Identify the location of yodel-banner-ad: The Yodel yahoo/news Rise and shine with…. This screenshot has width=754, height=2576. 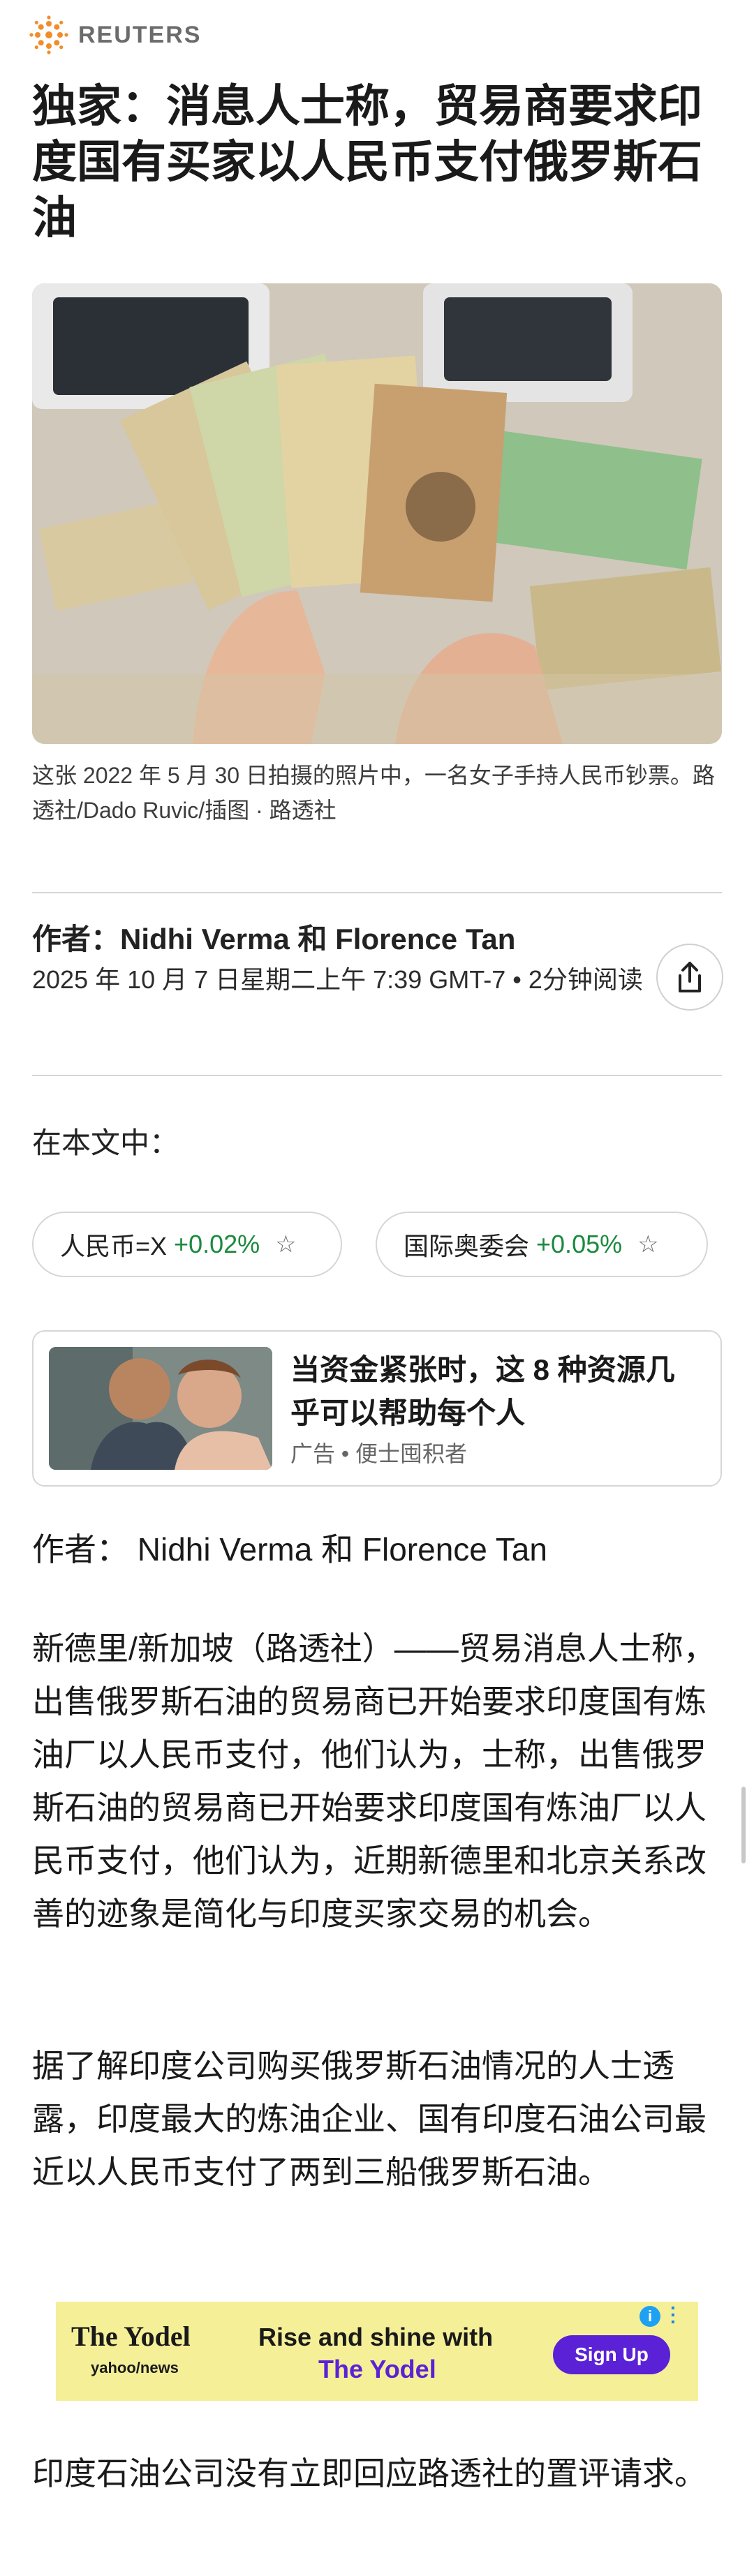
(377, 2349).